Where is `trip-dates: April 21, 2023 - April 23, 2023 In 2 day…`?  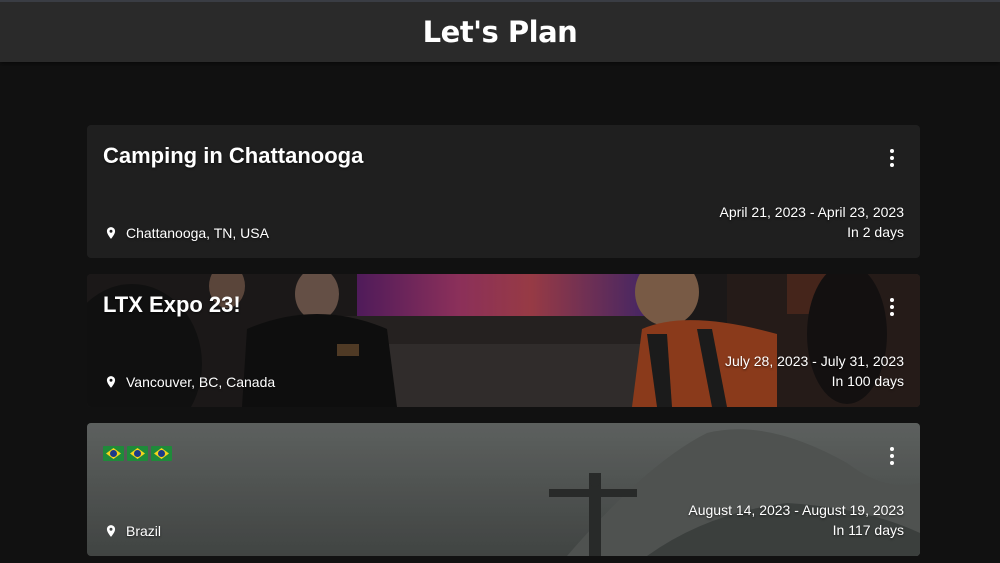
trip-dates: April 21, 2023 - April 23, 2023 In 2 day… is located at coordinates (812, 222).